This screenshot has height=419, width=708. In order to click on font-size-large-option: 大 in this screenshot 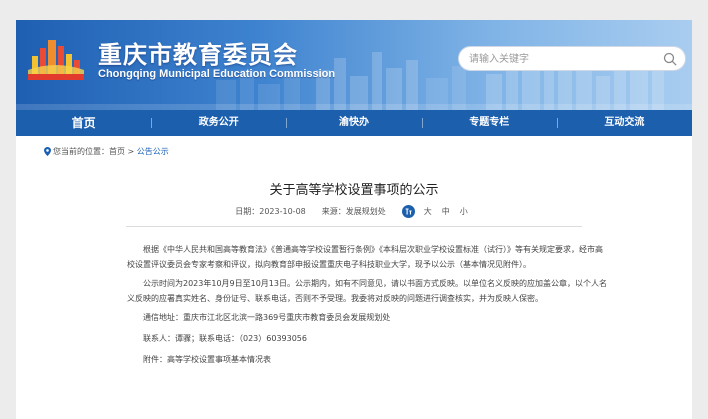, I will do `click(428, 211)`.